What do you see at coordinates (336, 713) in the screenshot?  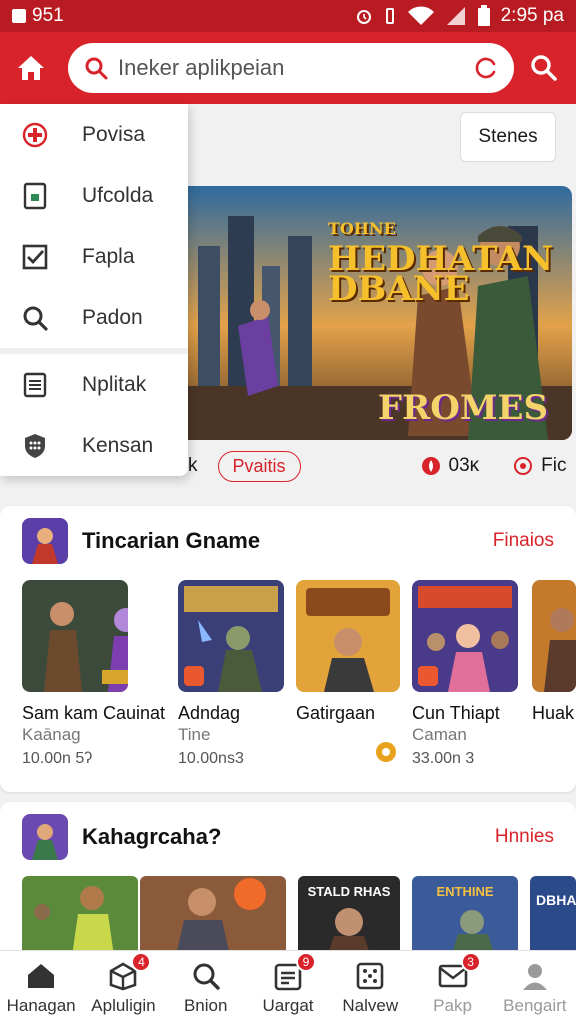 I see `game-title: Gatirgaan` at bounding box center [336, 713].